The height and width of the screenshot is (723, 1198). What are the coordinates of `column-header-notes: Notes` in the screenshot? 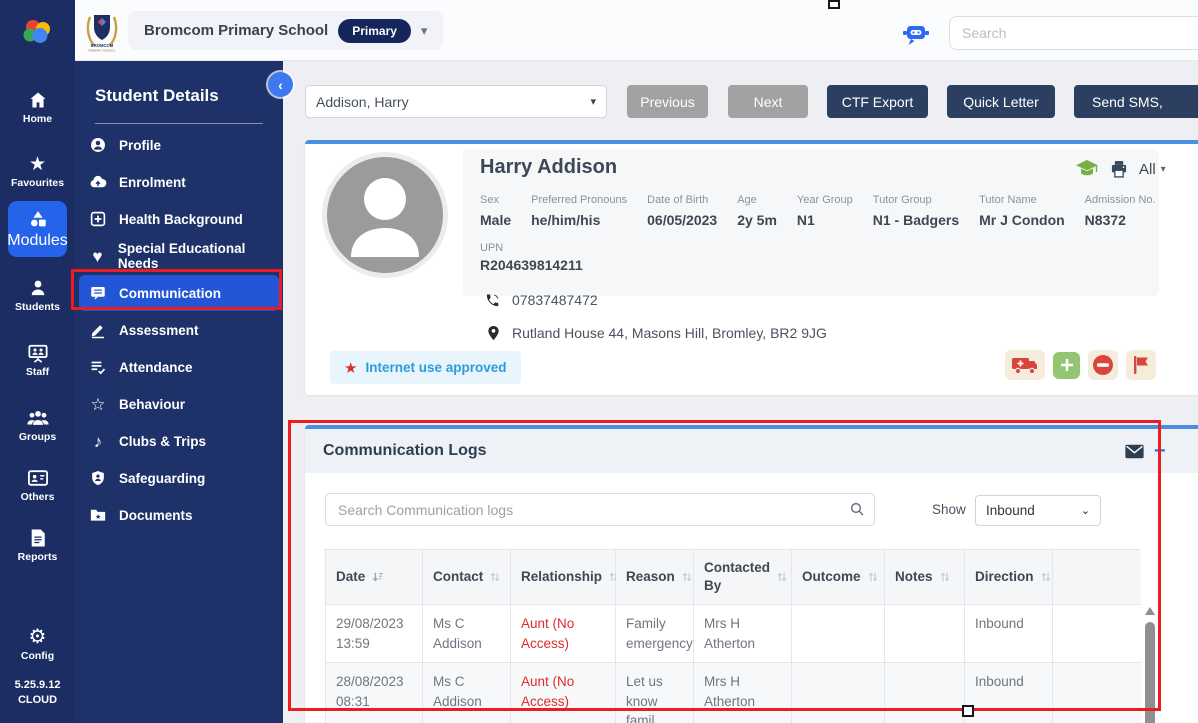 It's located at (925, 577).